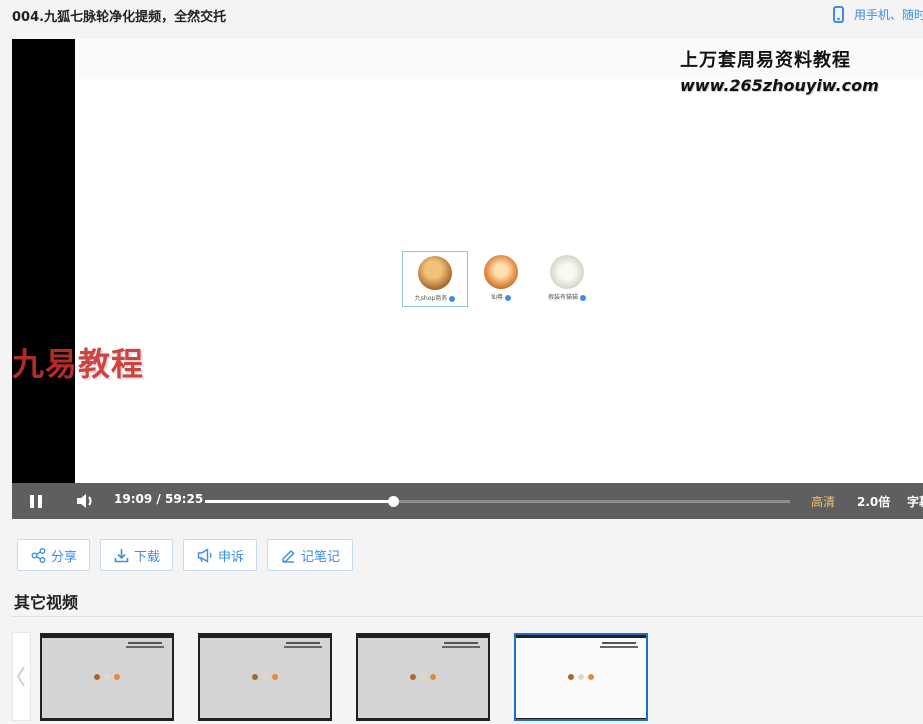  Describe the element at coordinates (38, 555) in the screenshot. I see `share-icon` at that location.